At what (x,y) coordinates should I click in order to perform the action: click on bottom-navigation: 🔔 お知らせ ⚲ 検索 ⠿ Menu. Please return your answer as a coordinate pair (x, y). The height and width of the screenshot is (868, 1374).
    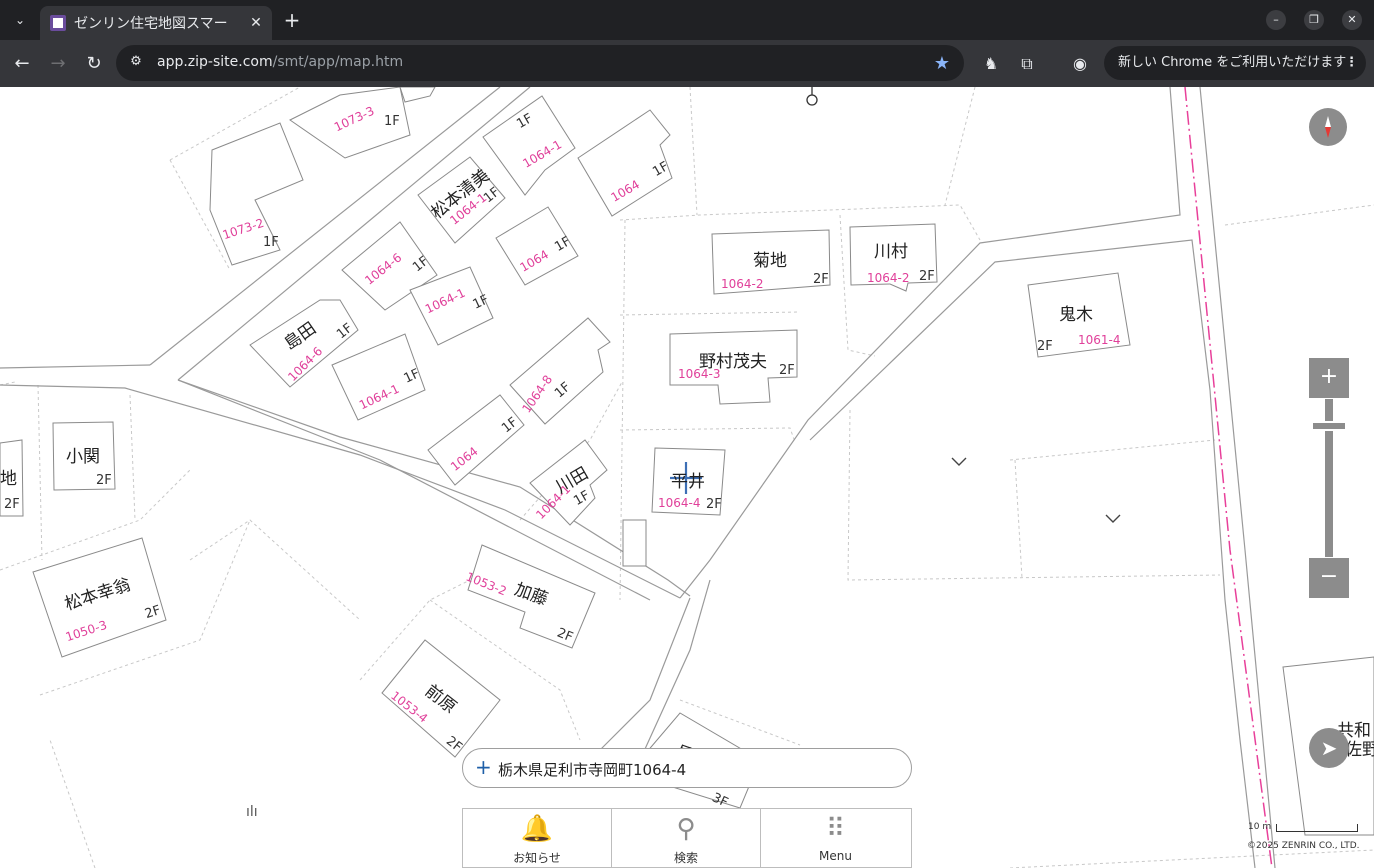
    Looking at the image, I should click on (687, 838).